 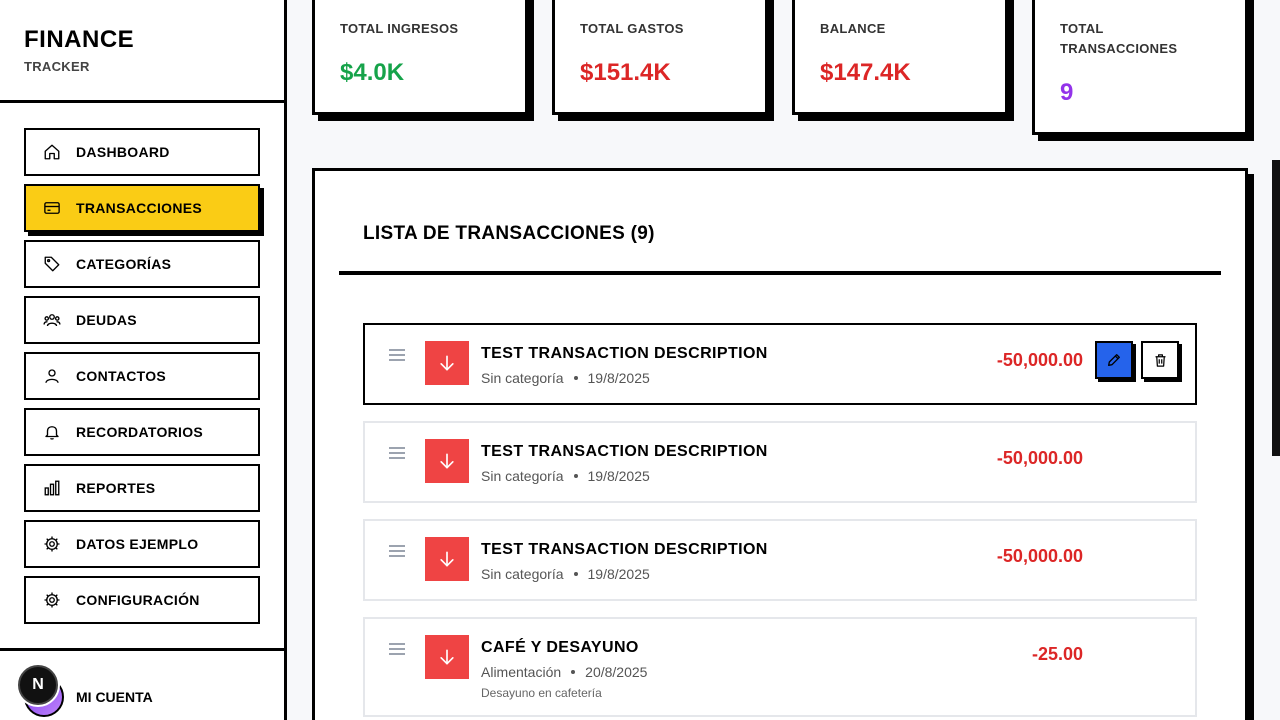 What do you see at coordinates (420, 57) in the screenshot?
I see `stat-card-income: TOTAL INGRESOS $4.0K` at bounding box center [420, 57].